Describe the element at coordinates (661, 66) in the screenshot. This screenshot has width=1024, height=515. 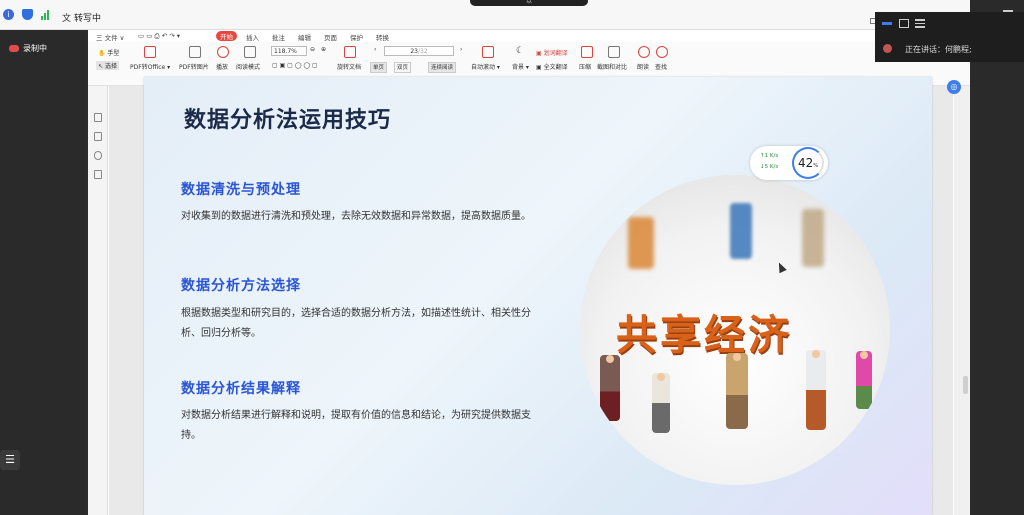
I see `find-button: 查找` at that location.